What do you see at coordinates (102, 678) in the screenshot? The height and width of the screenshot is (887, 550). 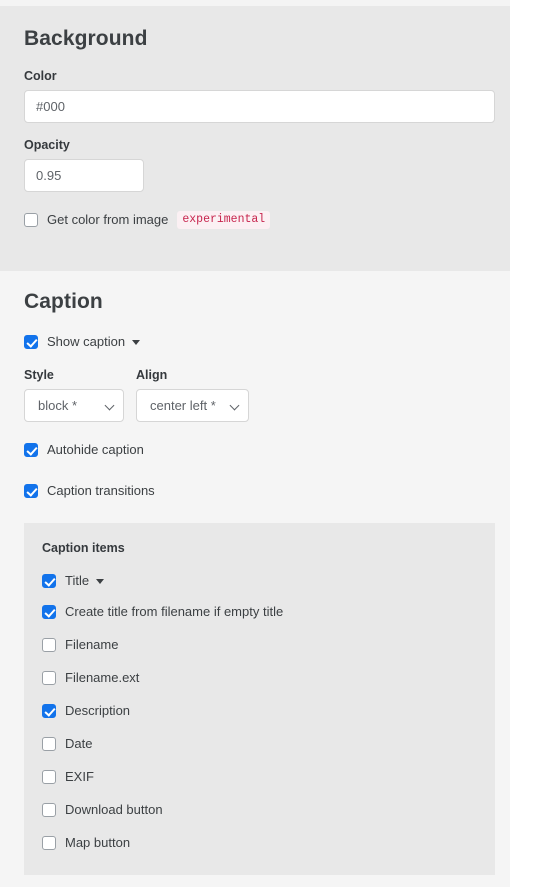 I see `caption-item-label: Filename.ext` at bounding box center [102, 678].